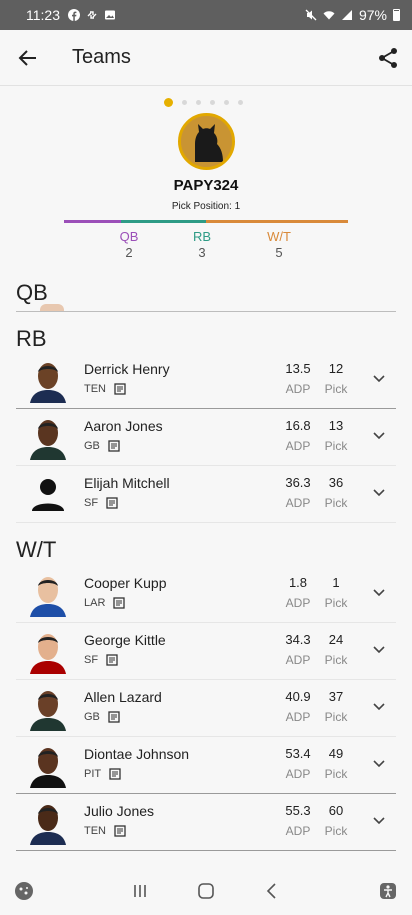  What do you see at coordinates (206, 58) in the screenshot?
I see `app-bar: Teams` at bounding box center [206, 58].